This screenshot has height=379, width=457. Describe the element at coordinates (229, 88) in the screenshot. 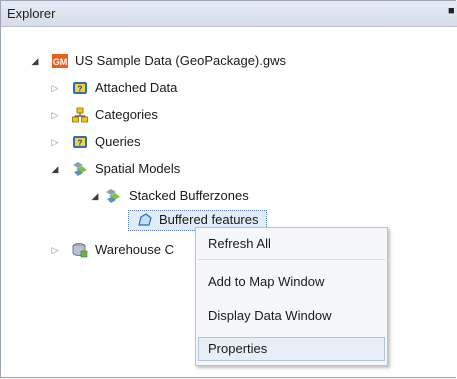

I see `tree-item-attached-data: ▷ ? Attached Data` at that location.